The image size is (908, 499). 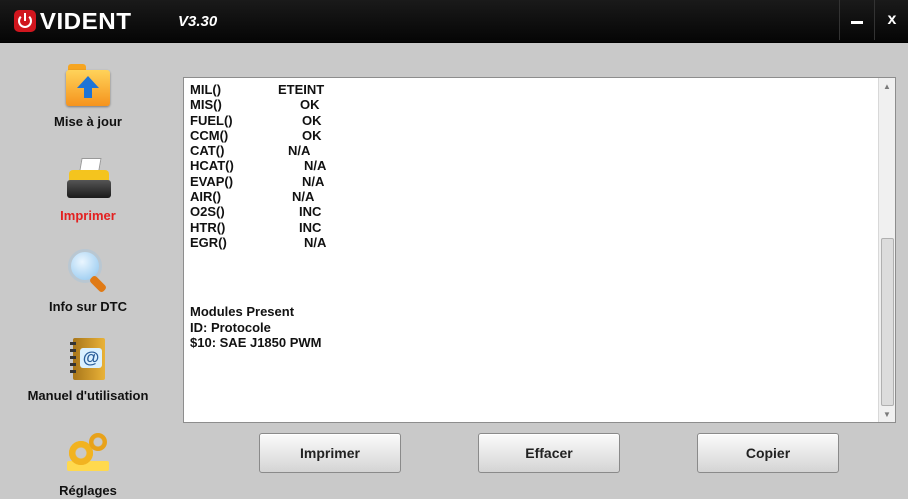 What do you see at coordinates (211, 120) in the screenshot?
I see `monitor-name: FUEL()` at bounding box center [211, 120].